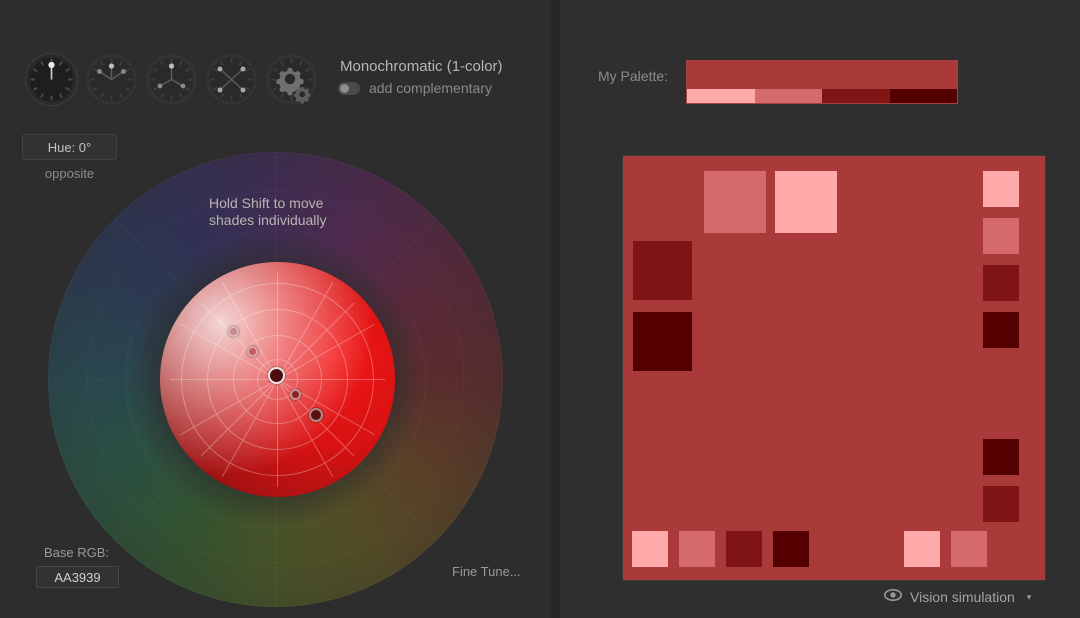 Image resolution: width=1080 pixels, height=618 pixels. What do you see at coordinates (421, 66) in the screenshot?
I see `scheme-type-label: Monochromatic (1-color)` at bounding box center [421, 66].